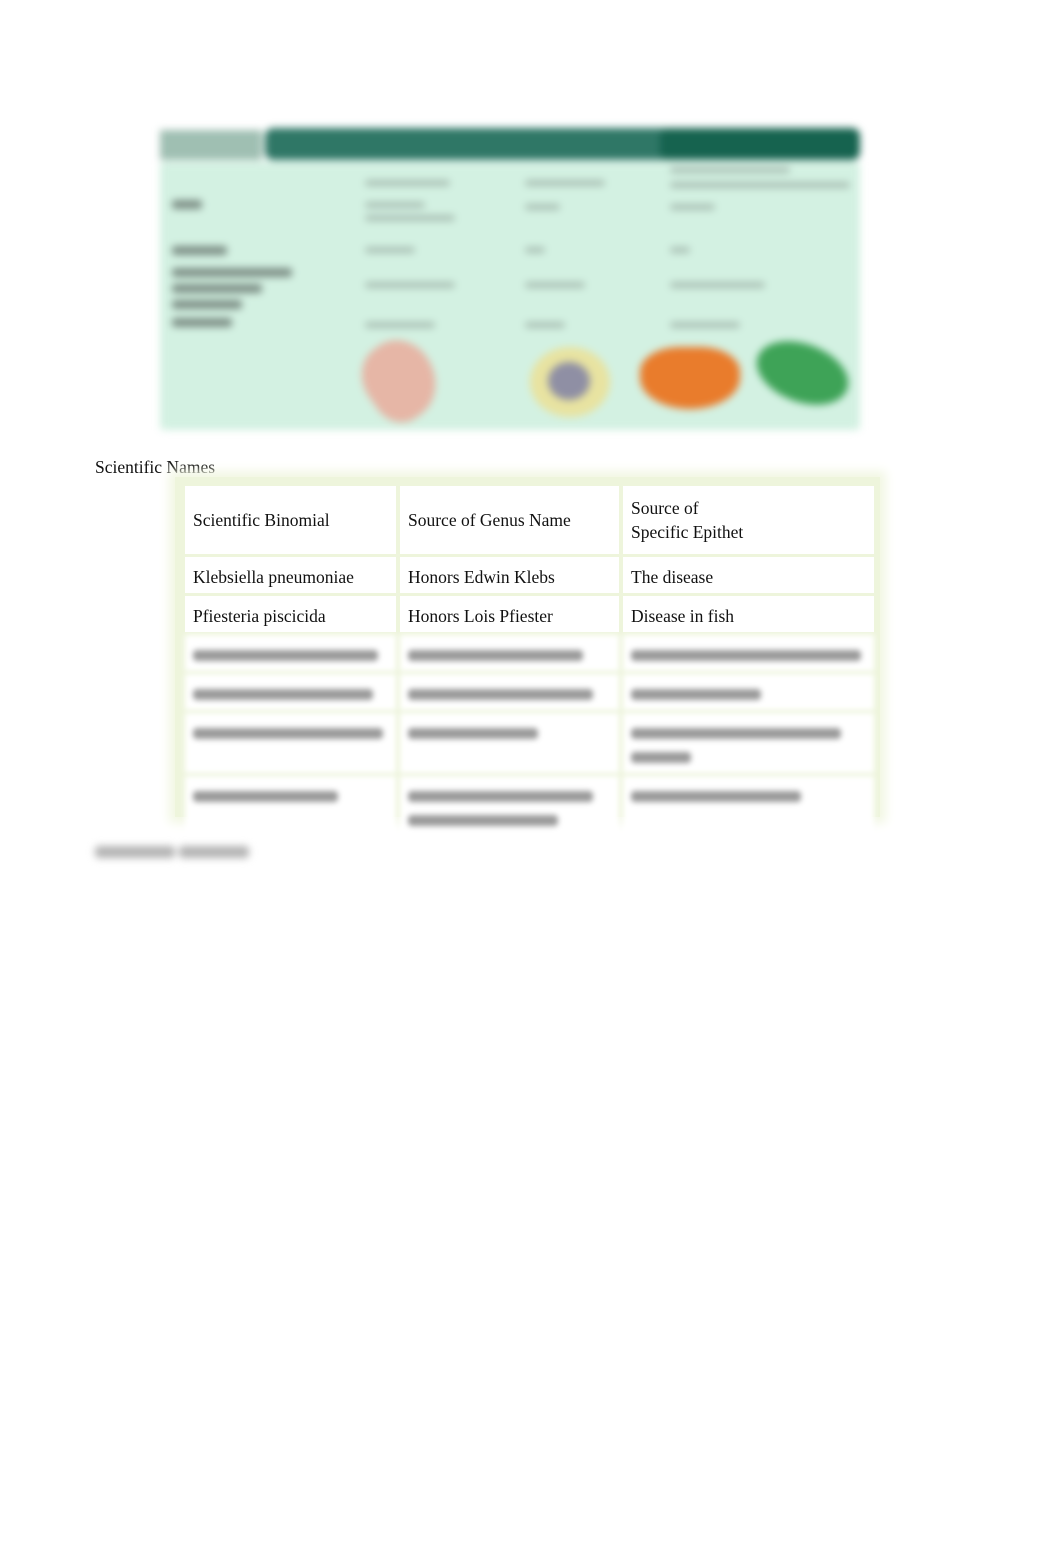  I want to click on cell-types-figure, so click(510, 277).